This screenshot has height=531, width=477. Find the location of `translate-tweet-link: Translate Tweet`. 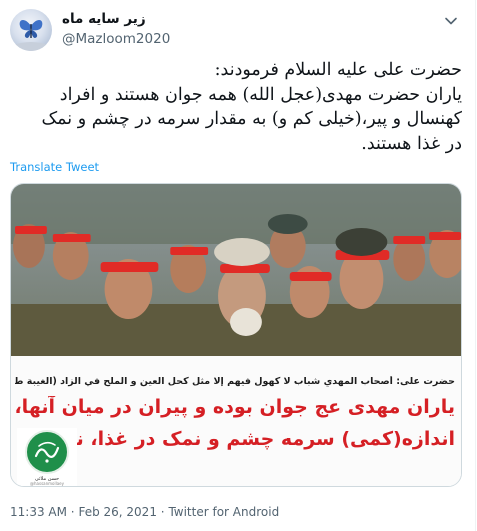

translate-tweet-link: Translate Tweet is located at coordinates (54, 167).